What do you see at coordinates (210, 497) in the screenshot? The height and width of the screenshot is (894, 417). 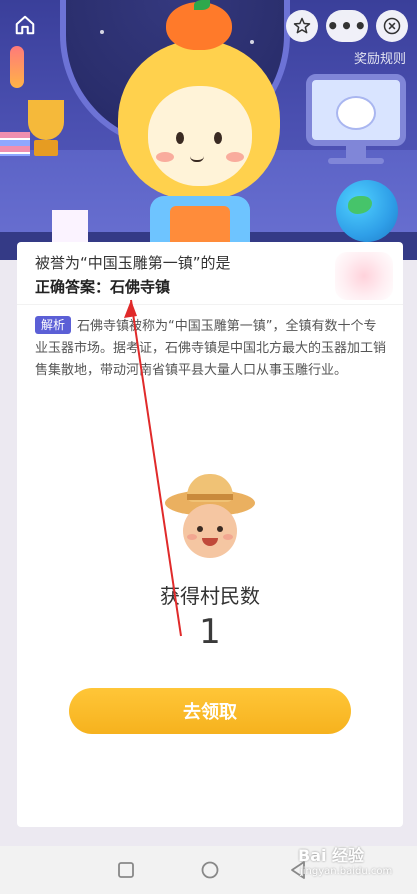 I see `hat-band` at bounding box center [210, 497].